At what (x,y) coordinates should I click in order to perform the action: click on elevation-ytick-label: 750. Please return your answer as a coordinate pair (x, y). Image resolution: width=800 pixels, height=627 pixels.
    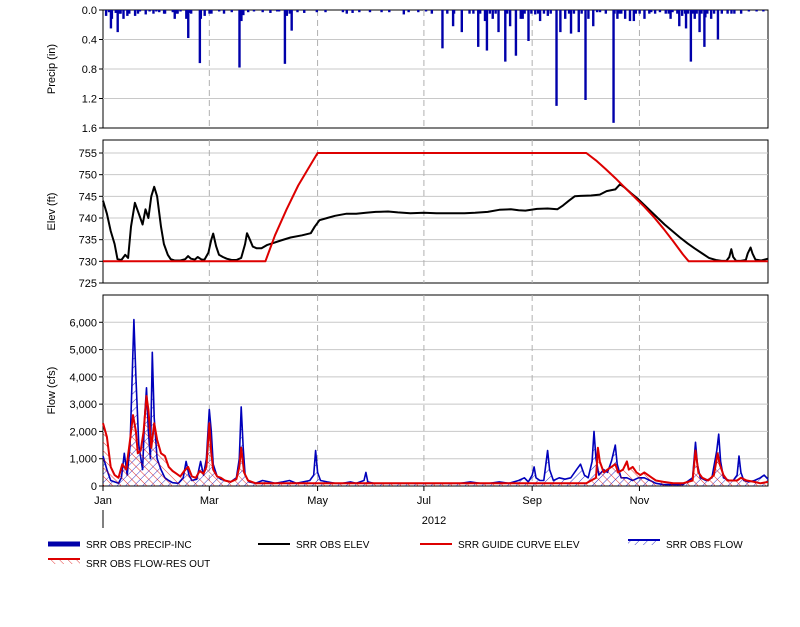
    Looking at the image, I should click on (88, 176).